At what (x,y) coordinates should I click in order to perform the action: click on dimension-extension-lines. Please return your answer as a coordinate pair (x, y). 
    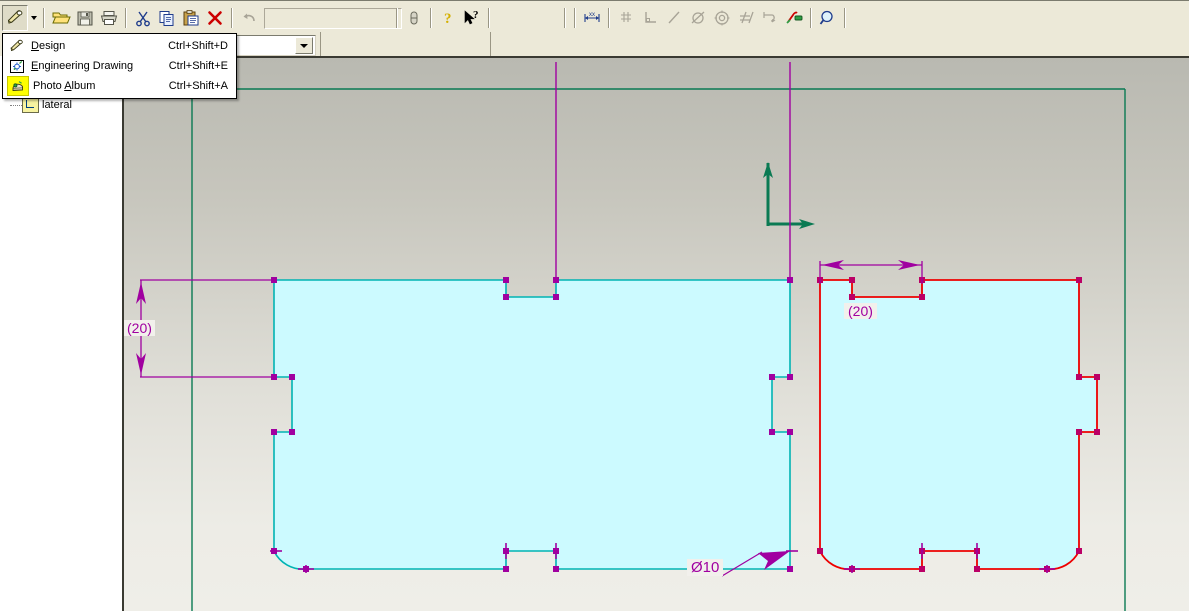
    Looking at the image, I should click on (673, 171).